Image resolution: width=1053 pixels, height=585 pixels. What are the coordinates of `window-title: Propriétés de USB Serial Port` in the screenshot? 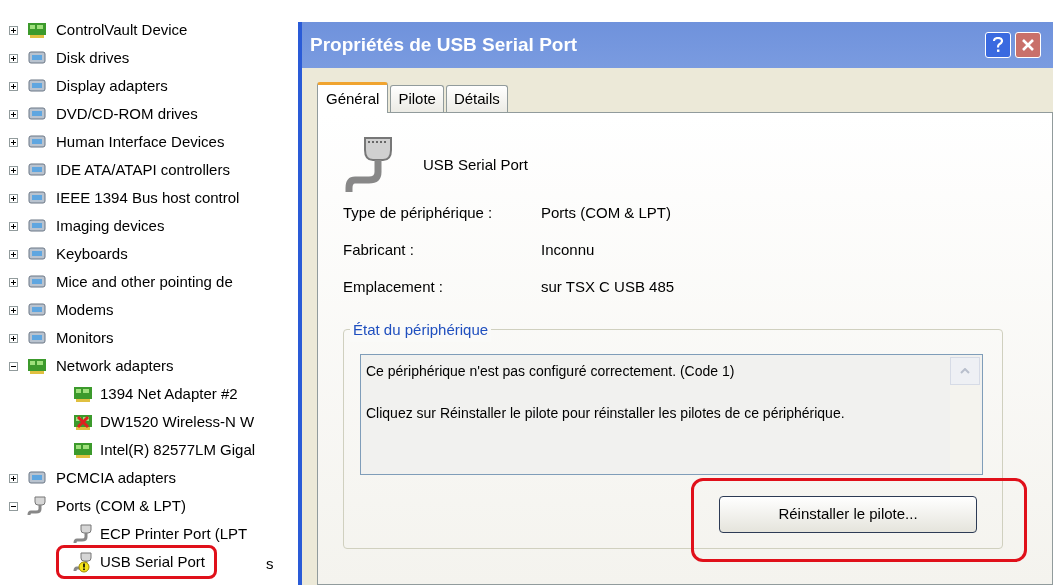 It's located at (444, 44).